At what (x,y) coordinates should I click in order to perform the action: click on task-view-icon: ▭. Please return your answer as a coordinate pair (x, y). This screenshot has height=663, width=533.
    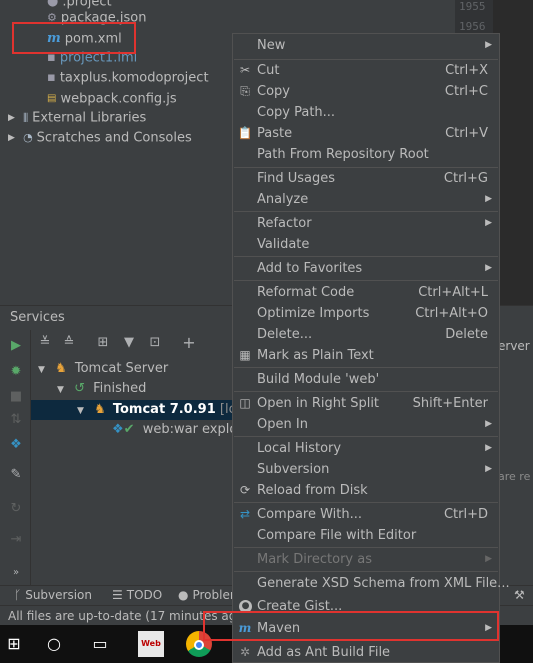
    Looking at the image, I should click on (100, 644).